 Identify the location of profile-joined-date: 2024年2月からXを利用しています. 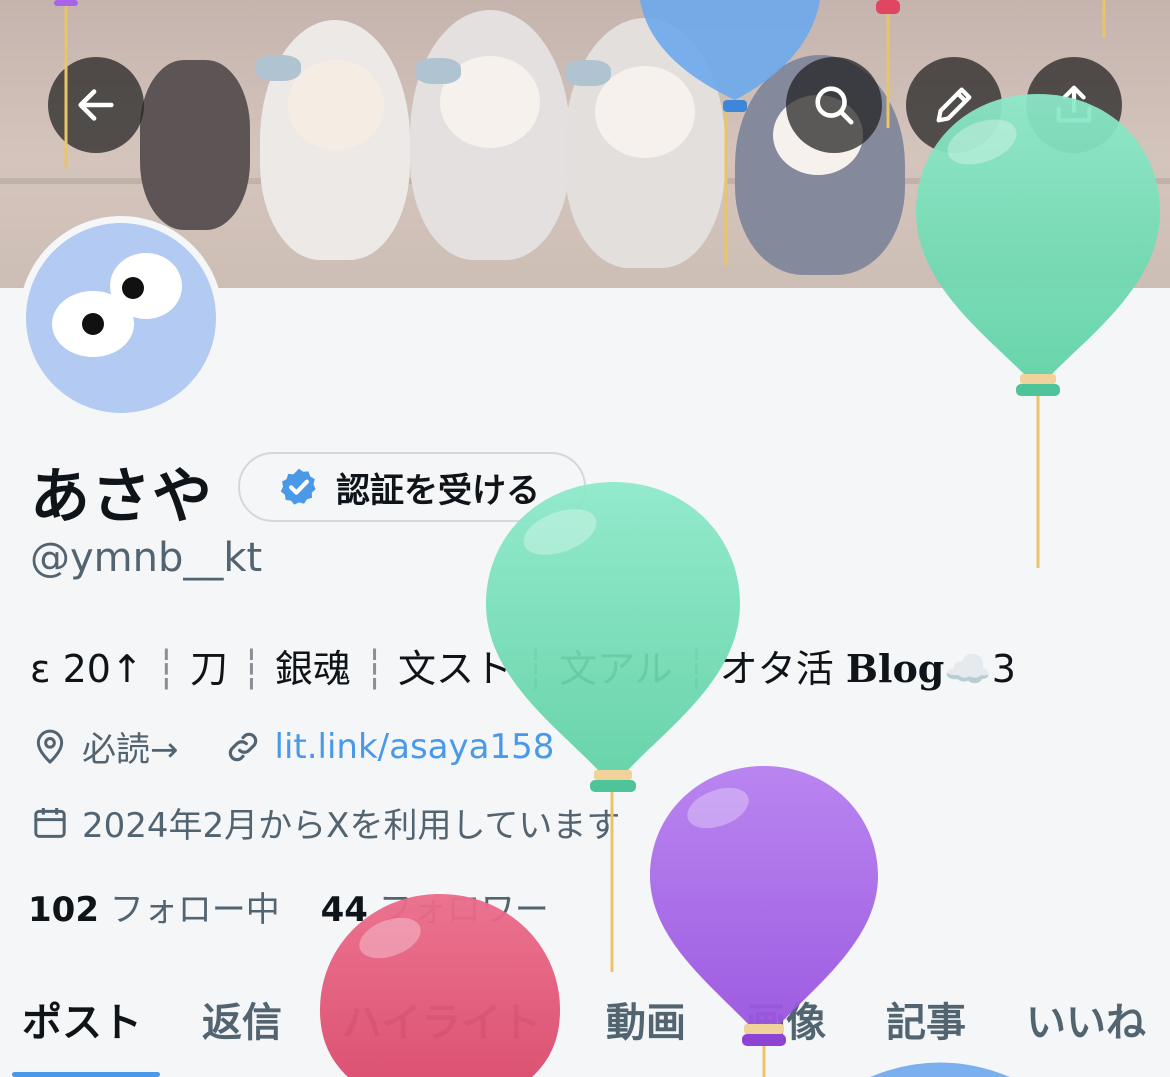
(351, 826).